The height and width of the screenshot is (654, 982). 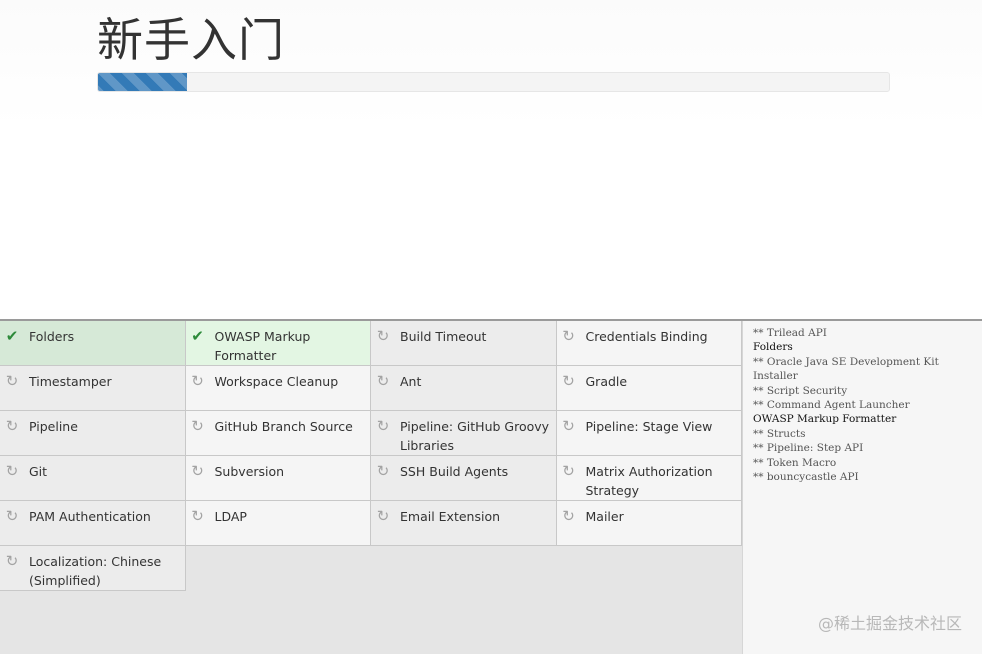 I want to click on plugin-item-label: Email Extension, so click(x=450, y=516).